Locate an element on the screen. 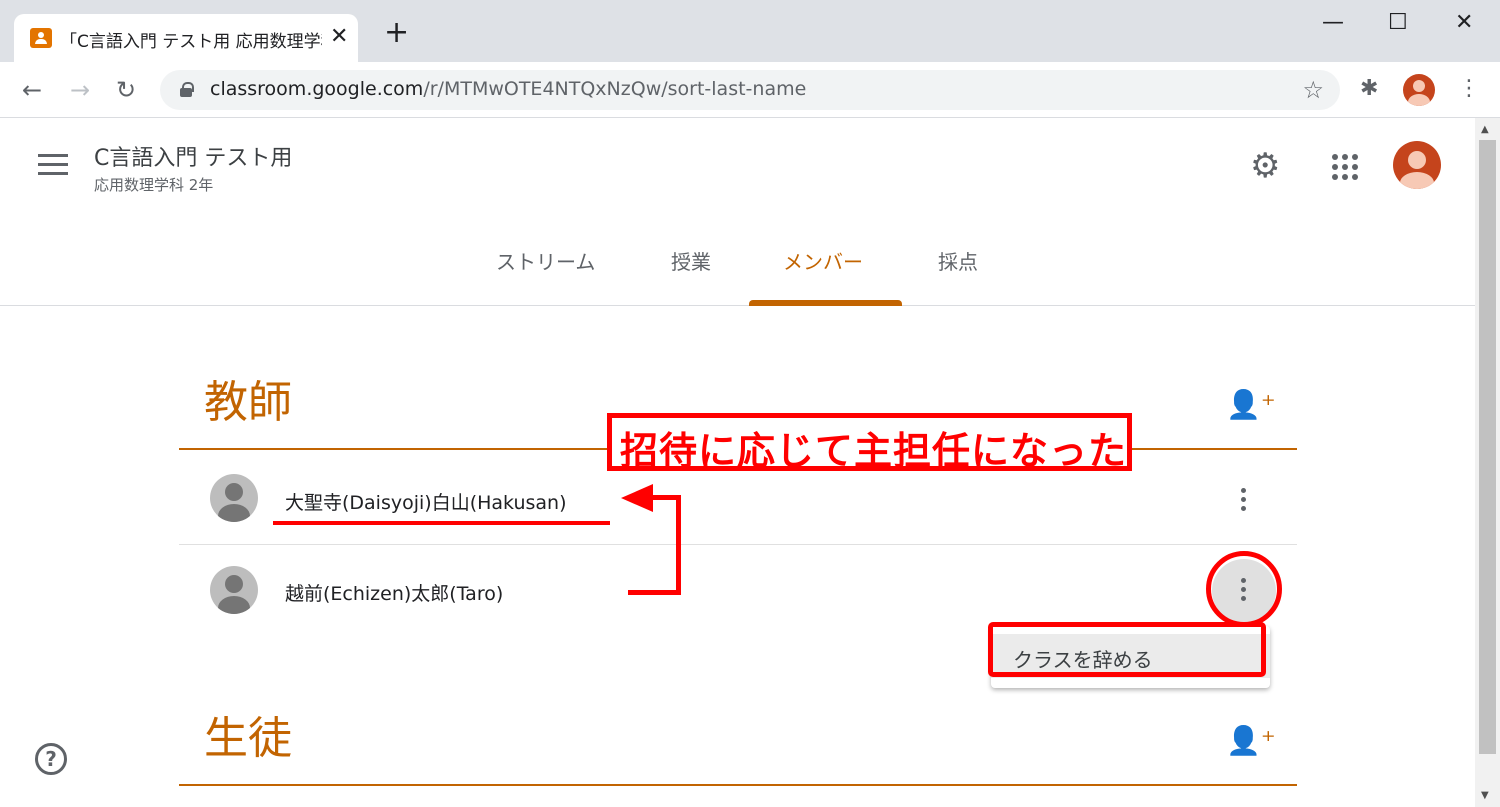 This screenshot has height=807, width=1500. annotation-underline is located at coordinates (441, 523).